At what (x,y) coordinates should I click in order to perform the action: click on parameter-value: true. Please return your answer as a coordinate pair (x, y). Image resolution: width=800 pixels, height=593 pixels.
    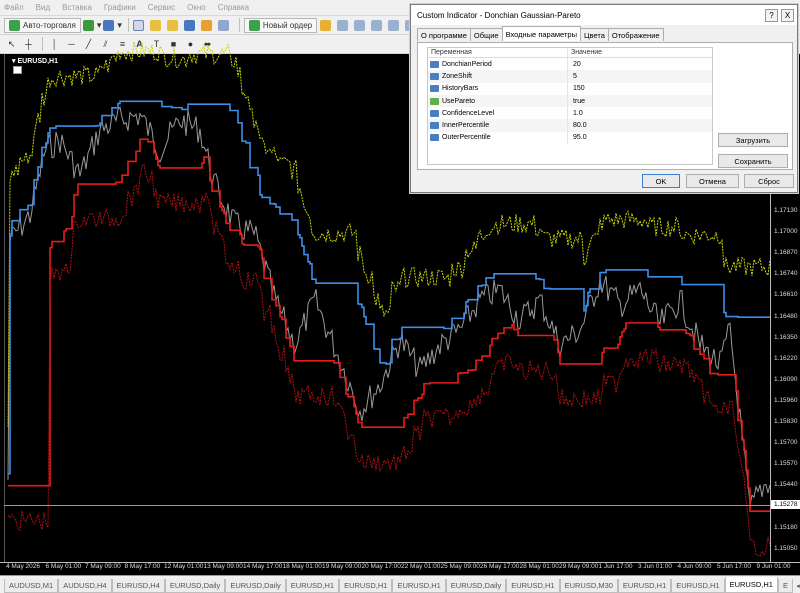
    Looking at the image, I should click on (640, 101).